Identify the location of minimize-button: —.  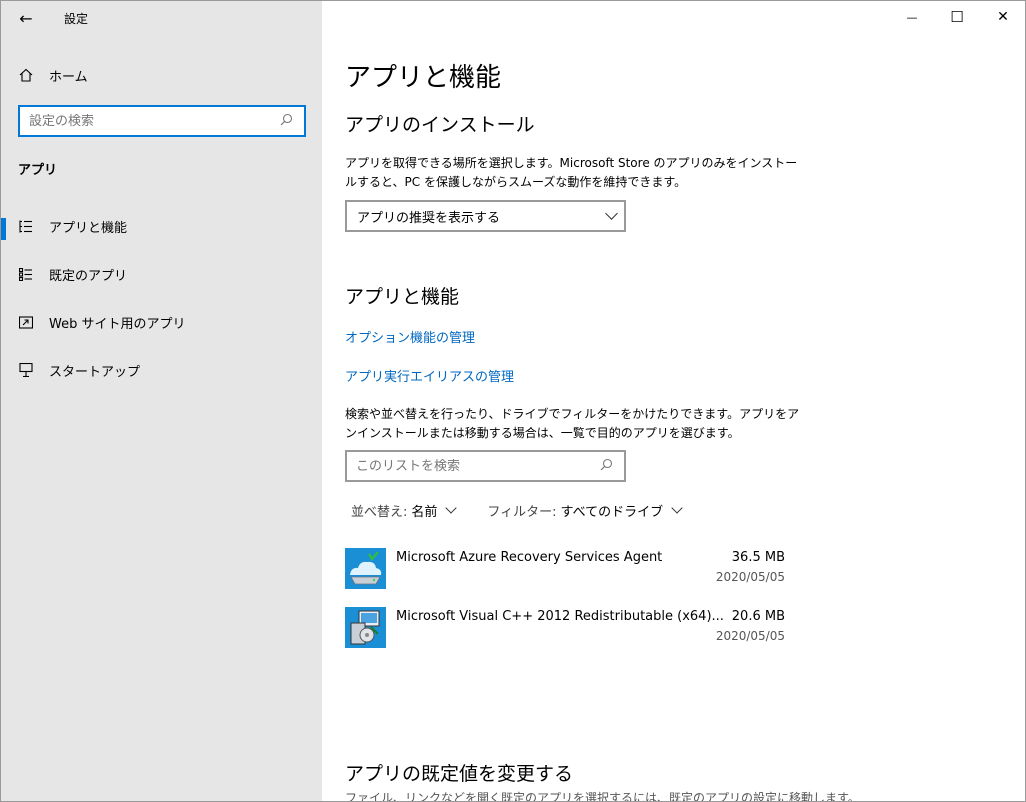
(912, 17).